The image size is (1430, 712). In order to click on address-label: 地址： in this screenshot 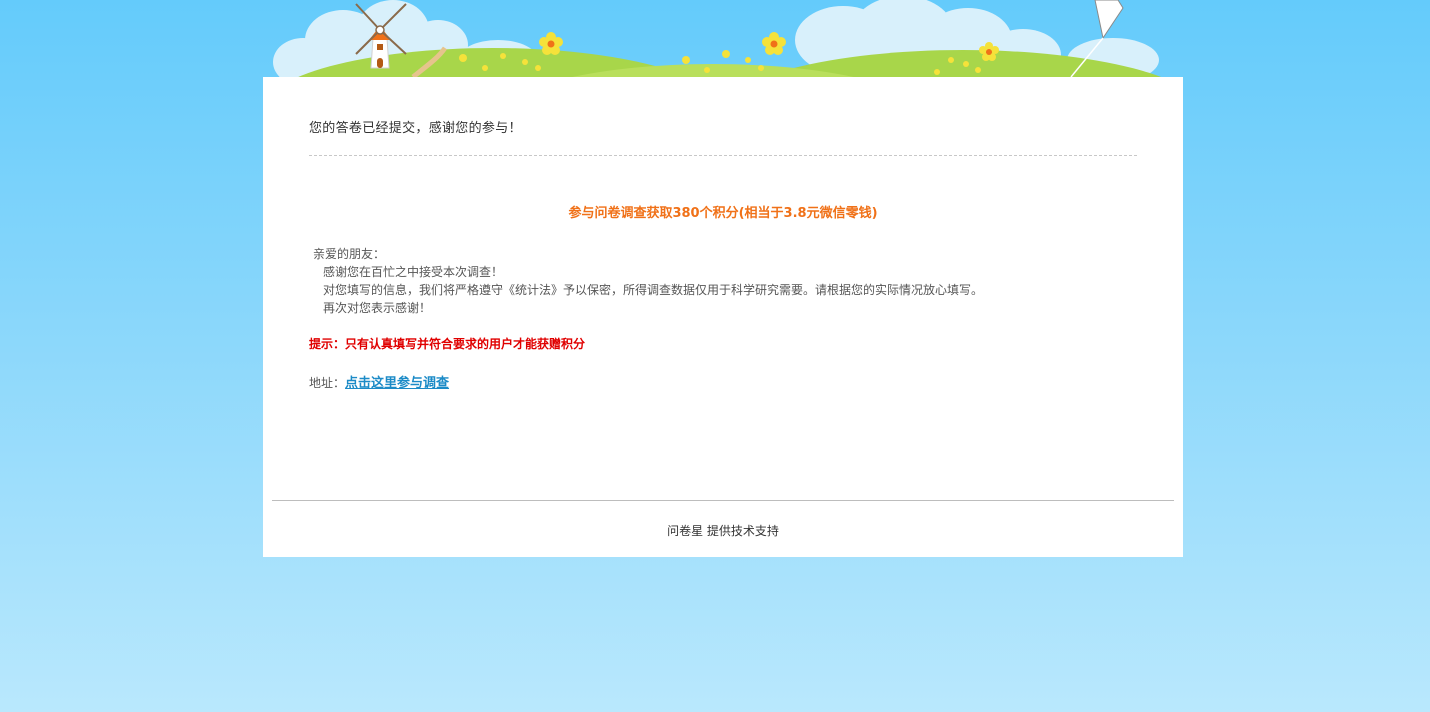, I will do `click(327, 383)`.